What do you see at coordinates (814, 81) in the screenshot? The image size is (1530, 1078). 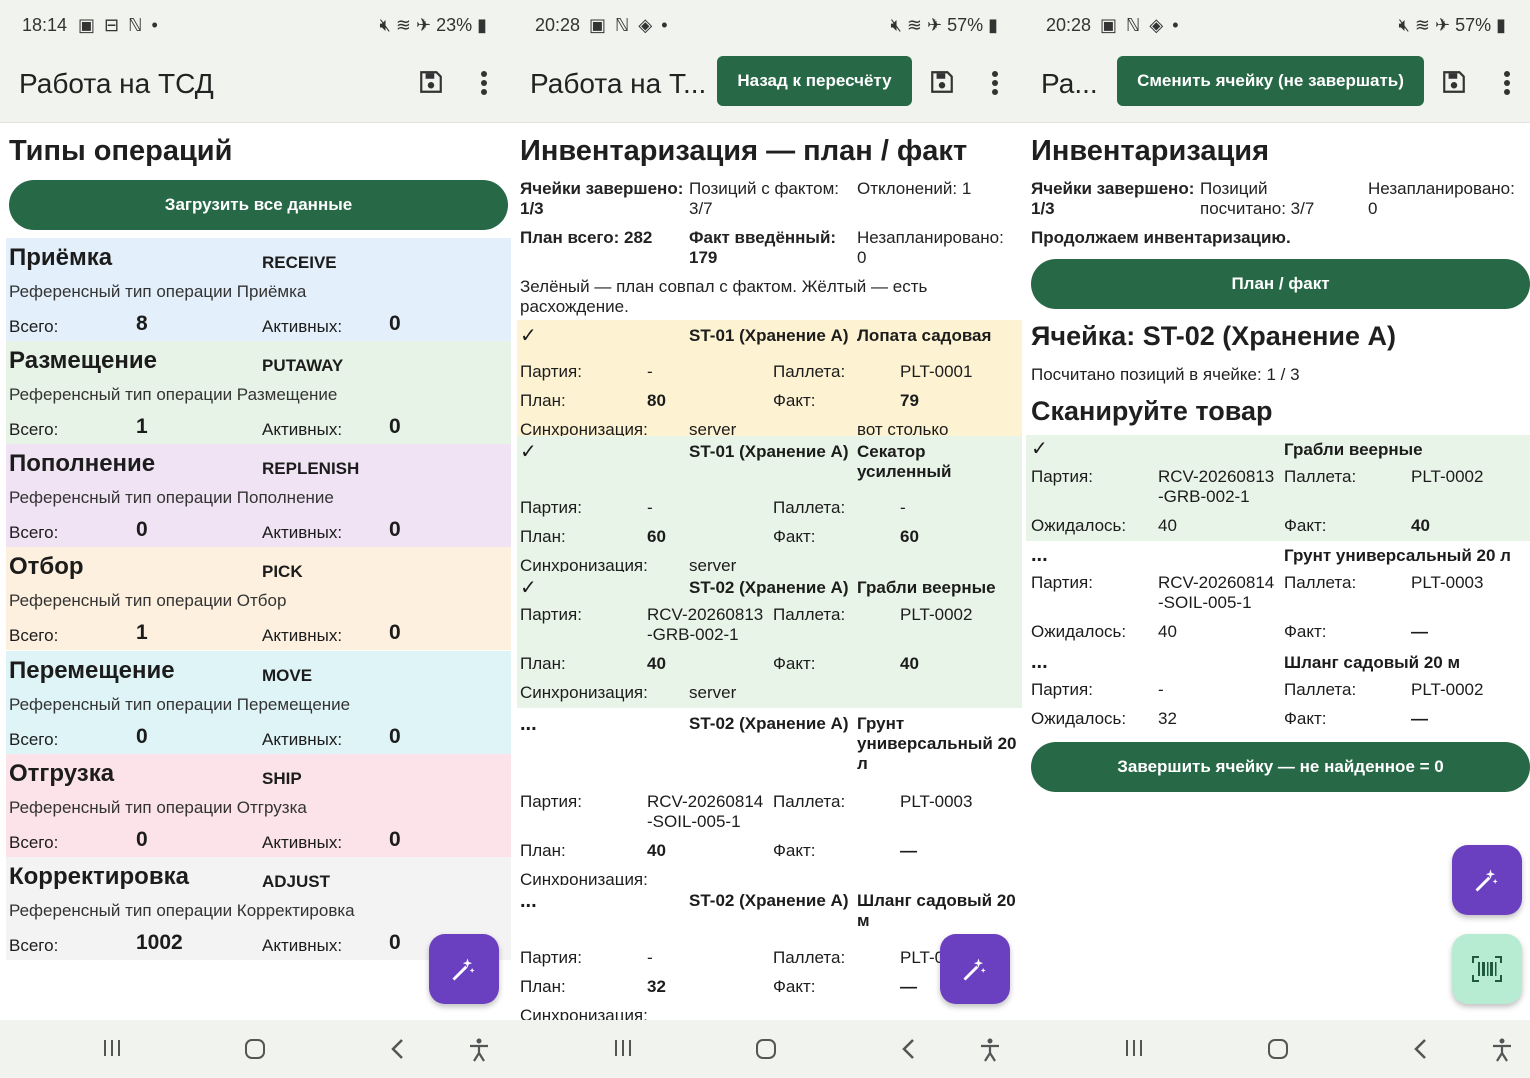 I see `back-to-recount-button: Назад к пересчёту` at bounding box center [814, 81].